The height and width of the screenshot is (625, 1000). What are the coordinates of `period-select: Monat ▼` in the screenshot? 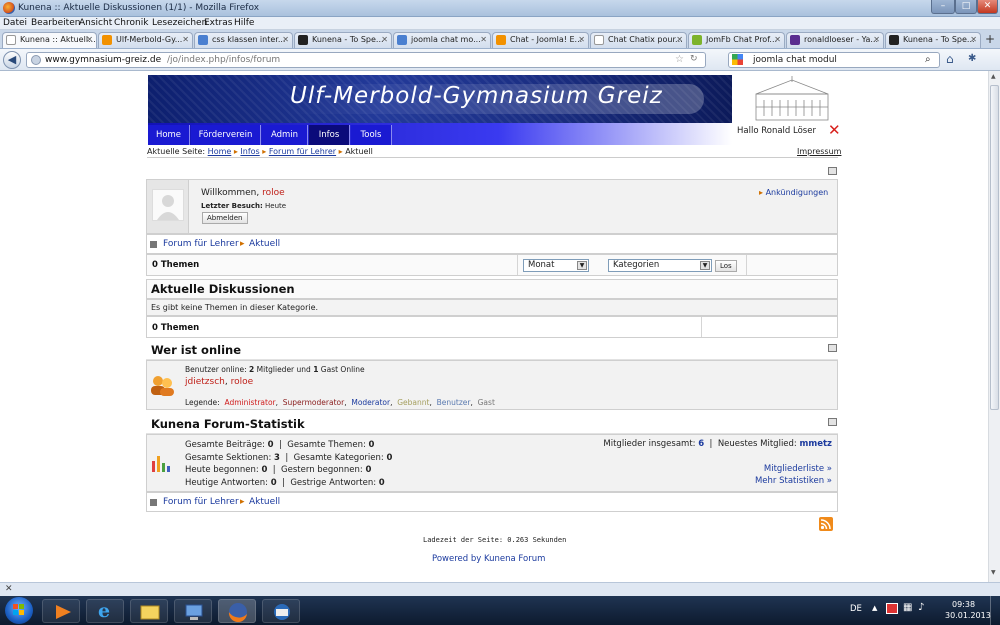 It's located at (556, 265).